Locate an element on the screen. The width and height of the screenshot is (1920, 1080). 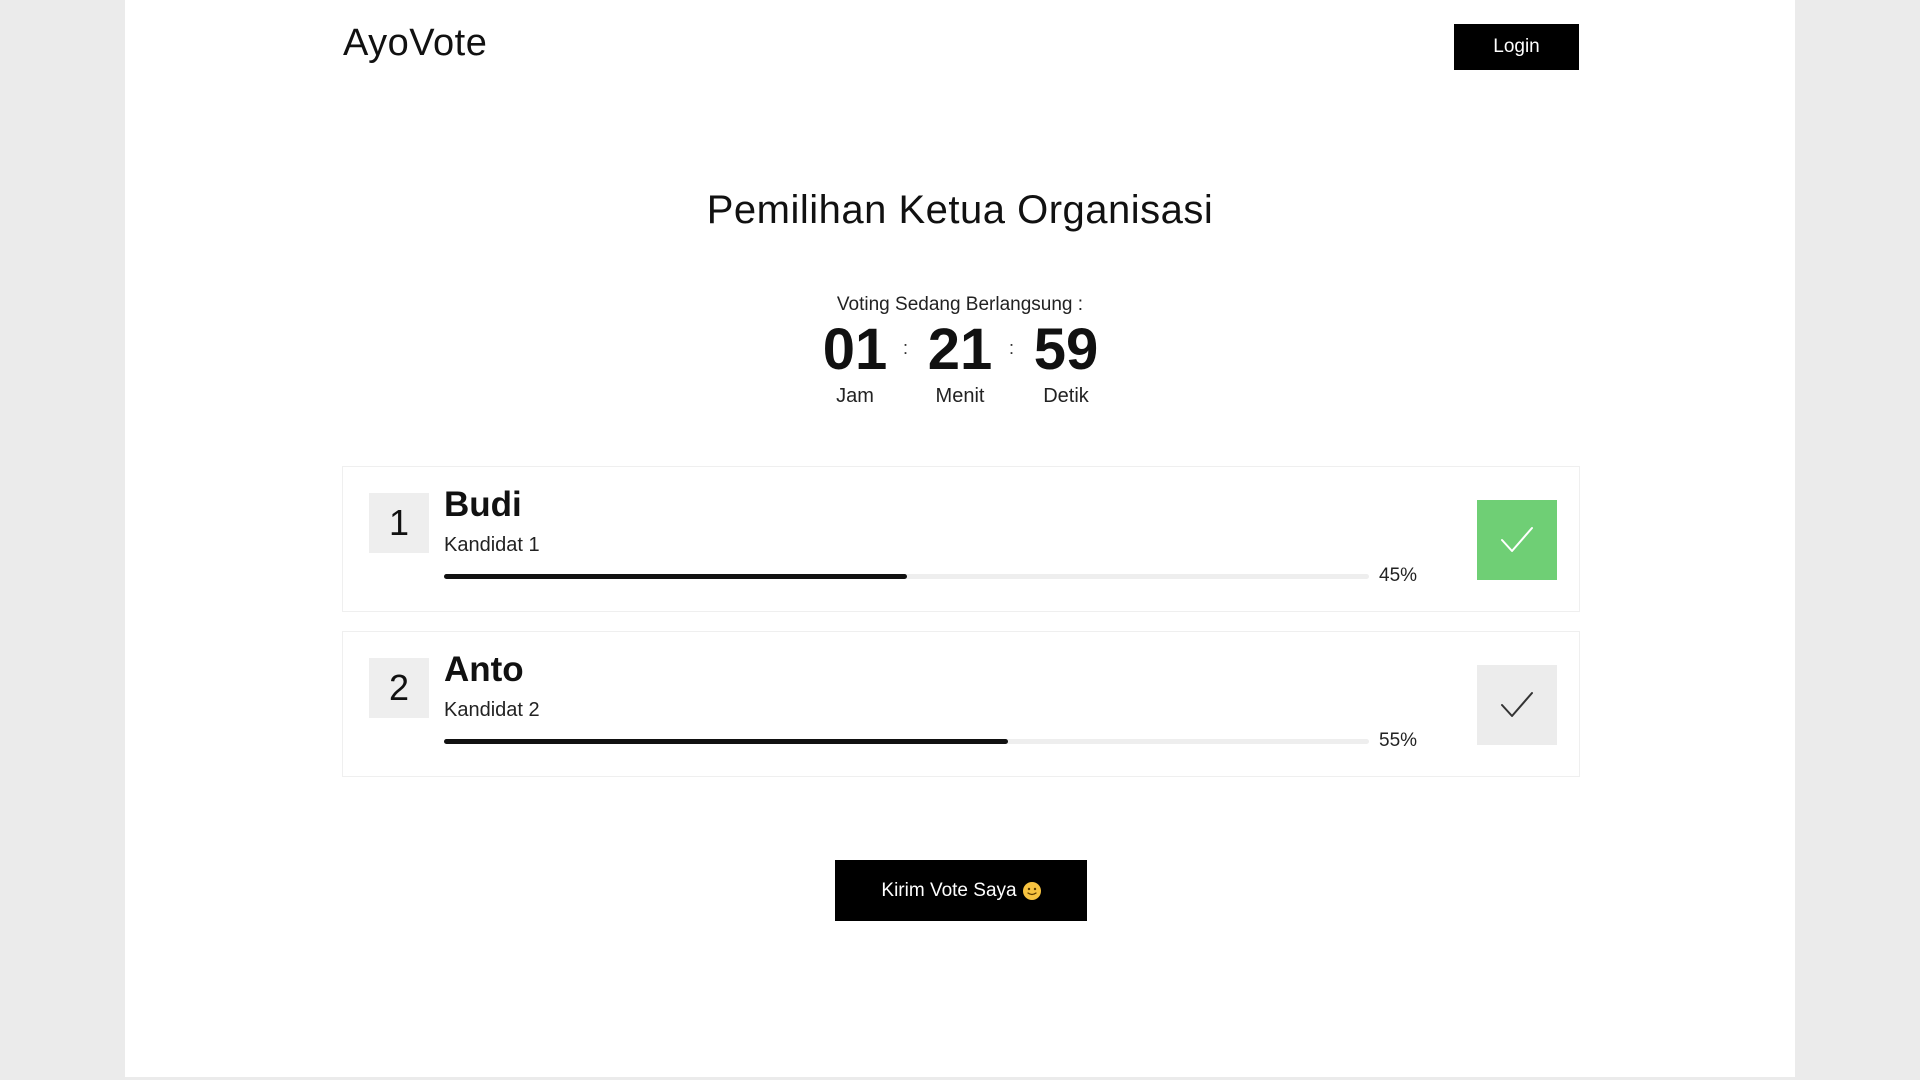
vote-percentage: 55% is located at coordinates (1398, 740).